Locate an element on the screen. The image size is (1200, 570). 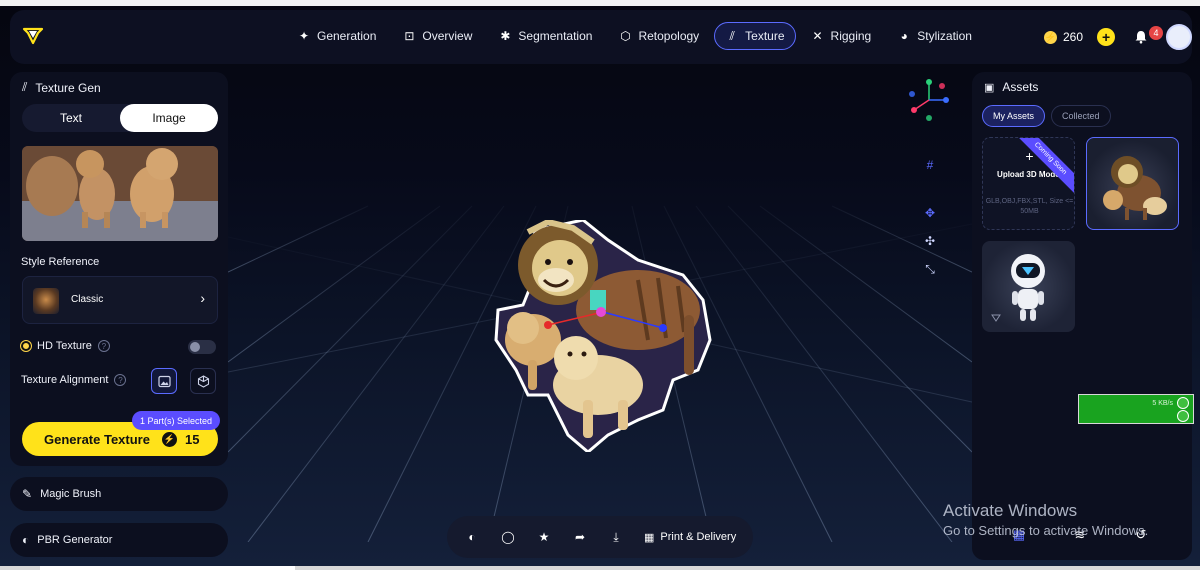
panel-title-text: Texture Gen is located at coordinates (68, 87).